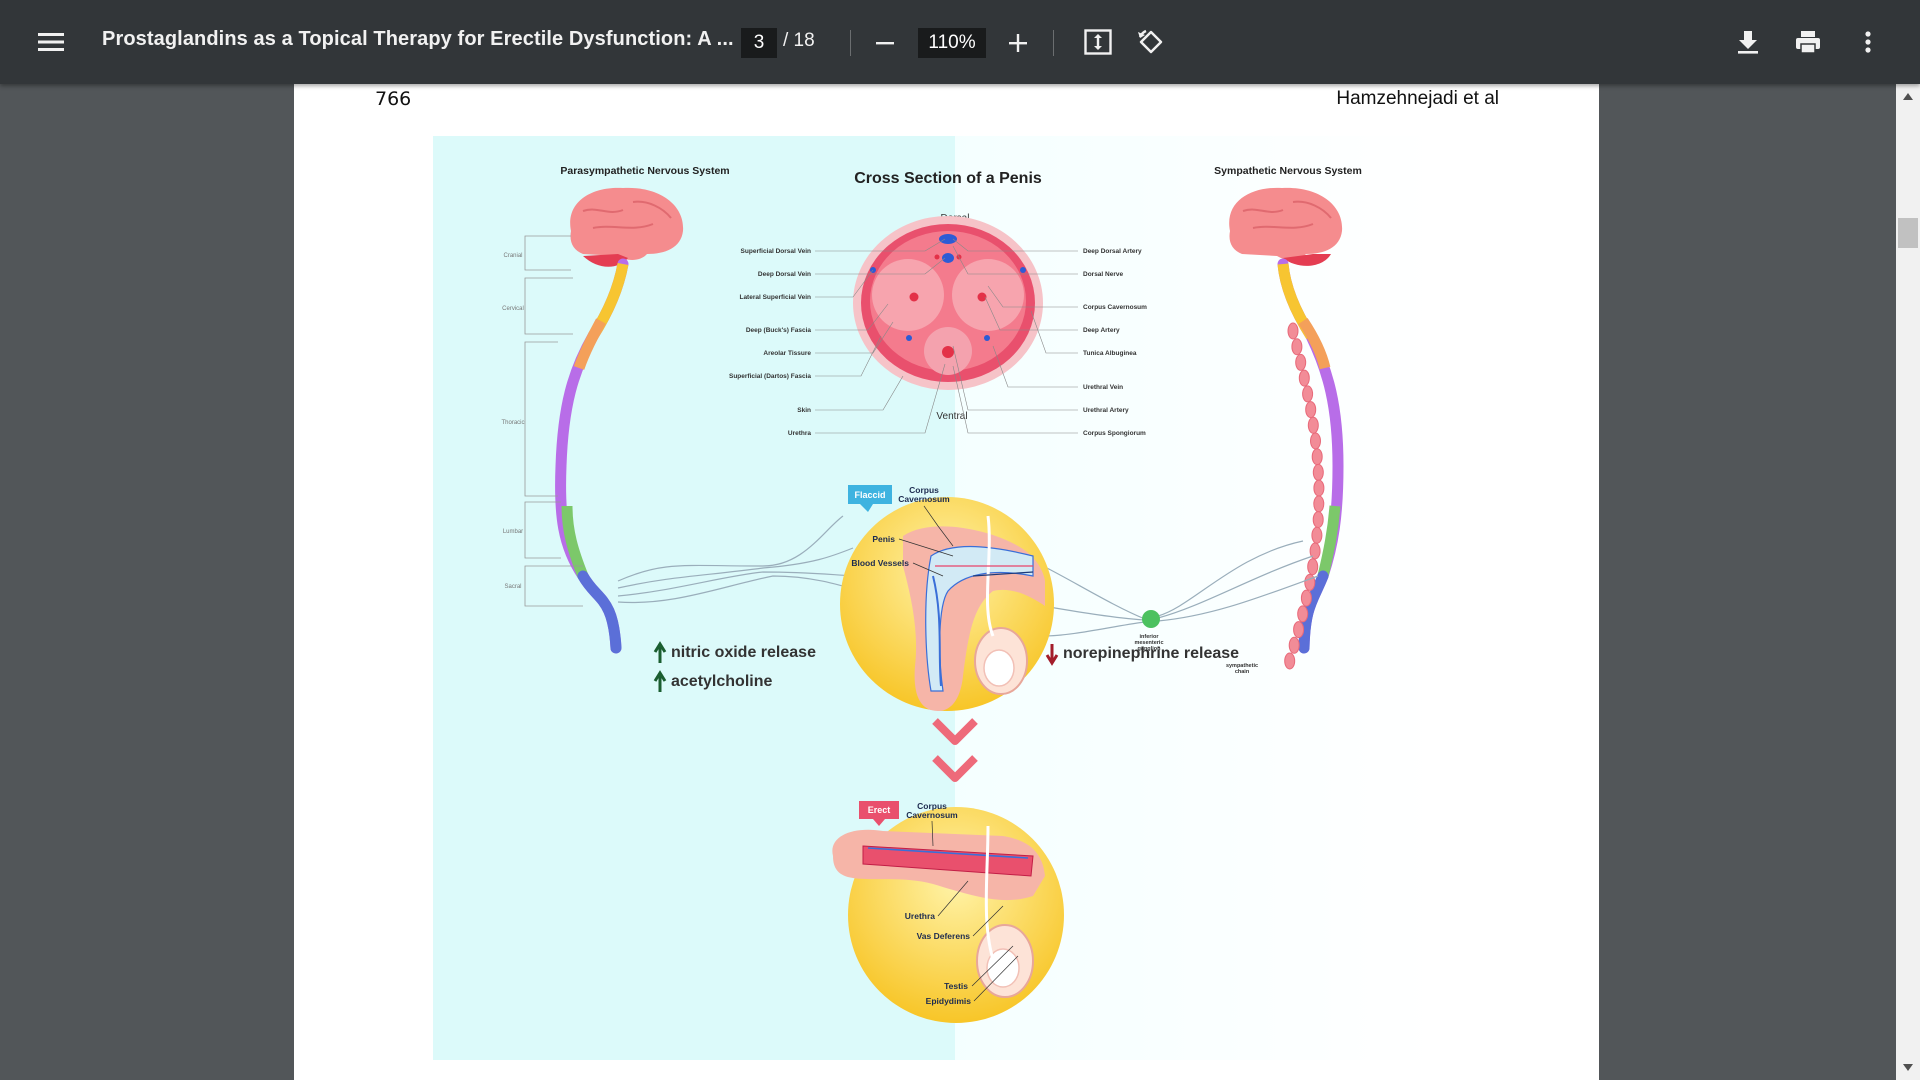  I want to click on fit-to-page-icon, so click(1098, 42).